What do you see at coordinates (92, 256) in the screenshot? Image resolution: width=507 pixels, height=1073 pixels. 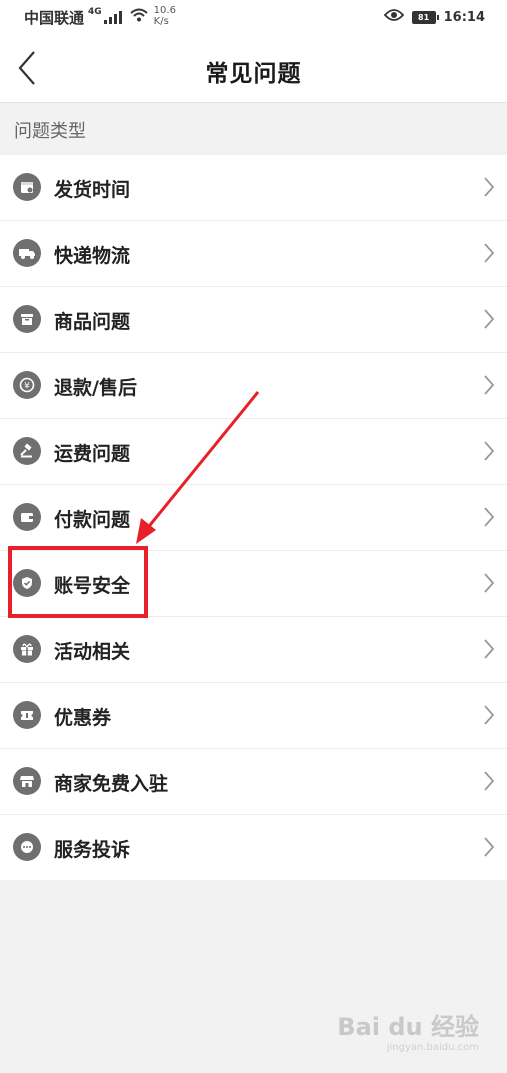 I see `faq-item-label: 快递物流` at bounding box center [92, 256].